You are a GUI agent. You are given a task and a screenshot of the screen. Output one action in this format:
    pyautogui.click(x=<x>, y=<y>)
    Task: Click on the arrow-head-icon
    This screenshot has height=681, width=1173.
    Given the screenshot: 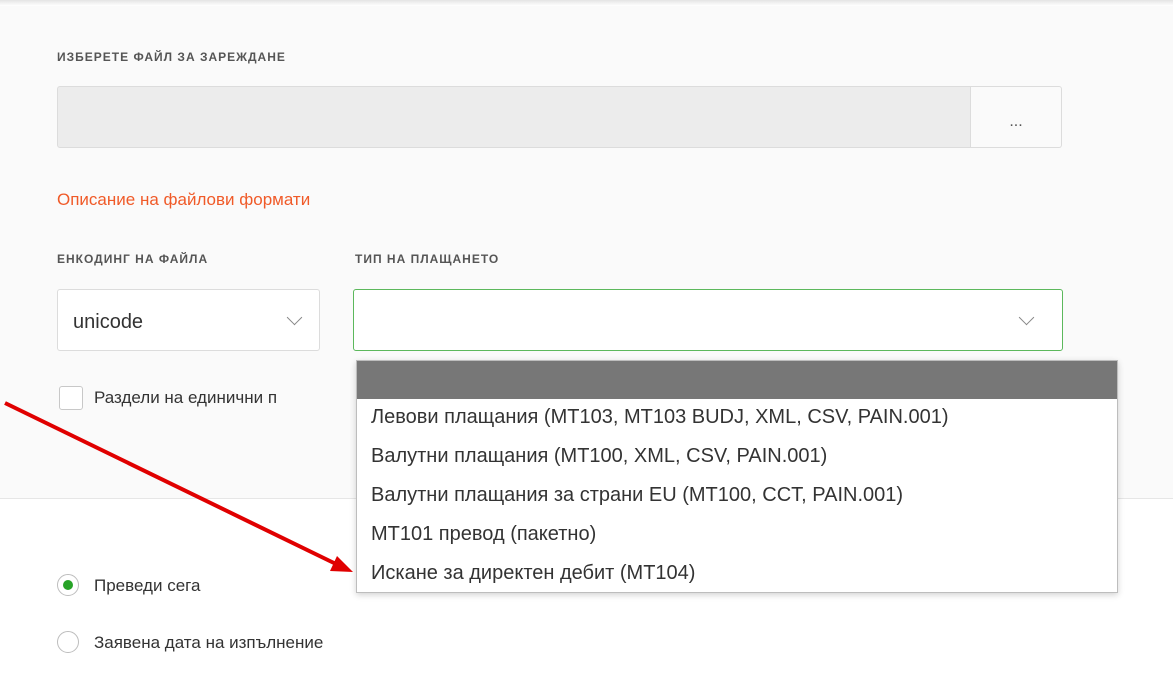 What is the action you would take?
    pyautogui.click(x=341, y=564)
    